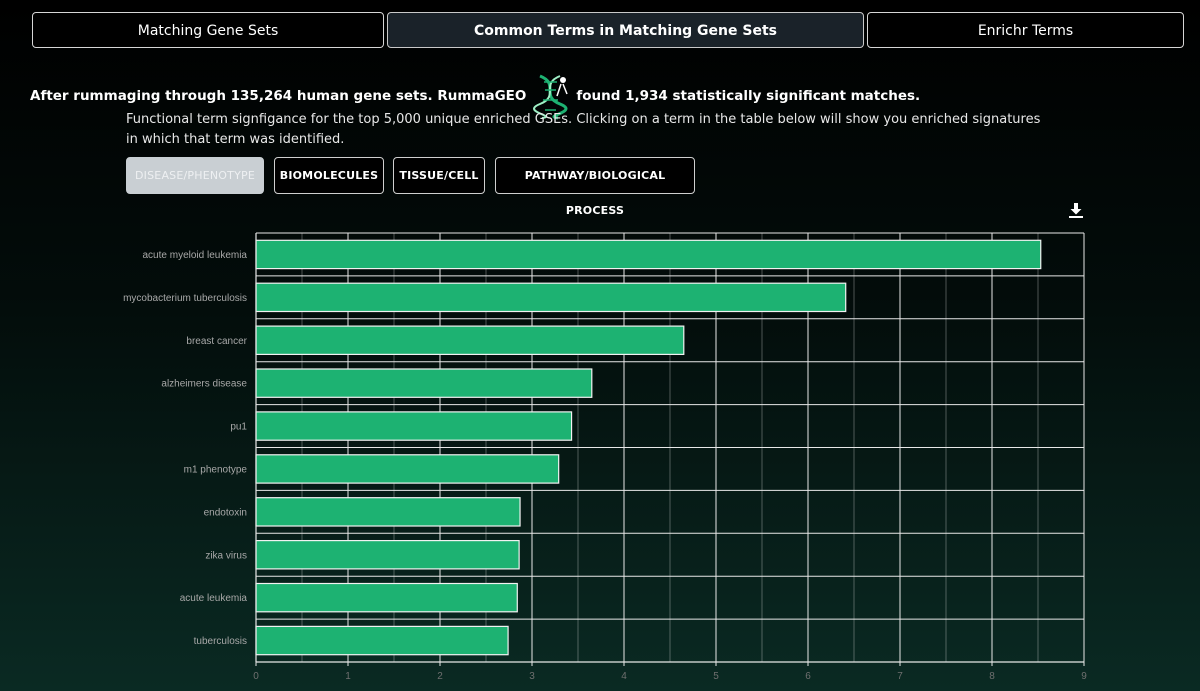 This screenshot has height=691, width=1200. I want to click on y-tick-label: tuberculosis, so click(220, 641).